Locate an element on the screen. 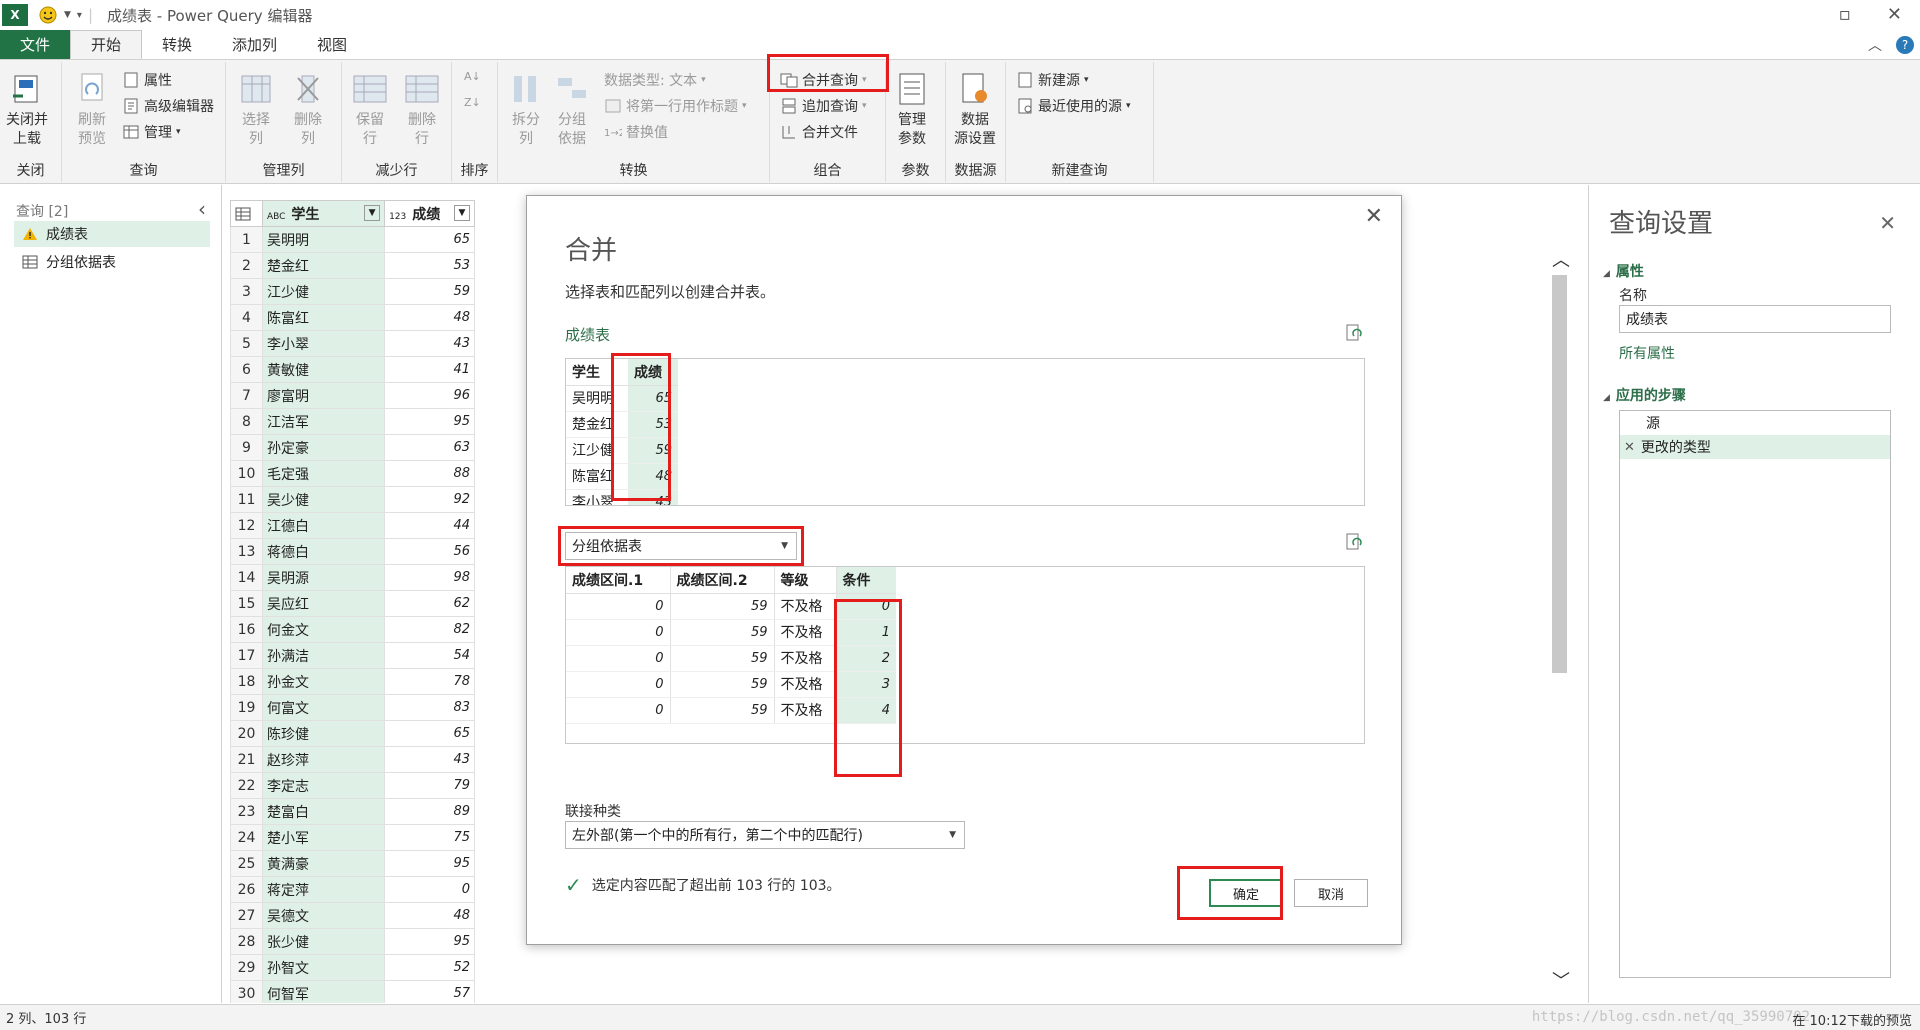 This screenshot has height=1030, width=1920. table-row: 9 孙定豪 63 is located at coordinates (352, 447).